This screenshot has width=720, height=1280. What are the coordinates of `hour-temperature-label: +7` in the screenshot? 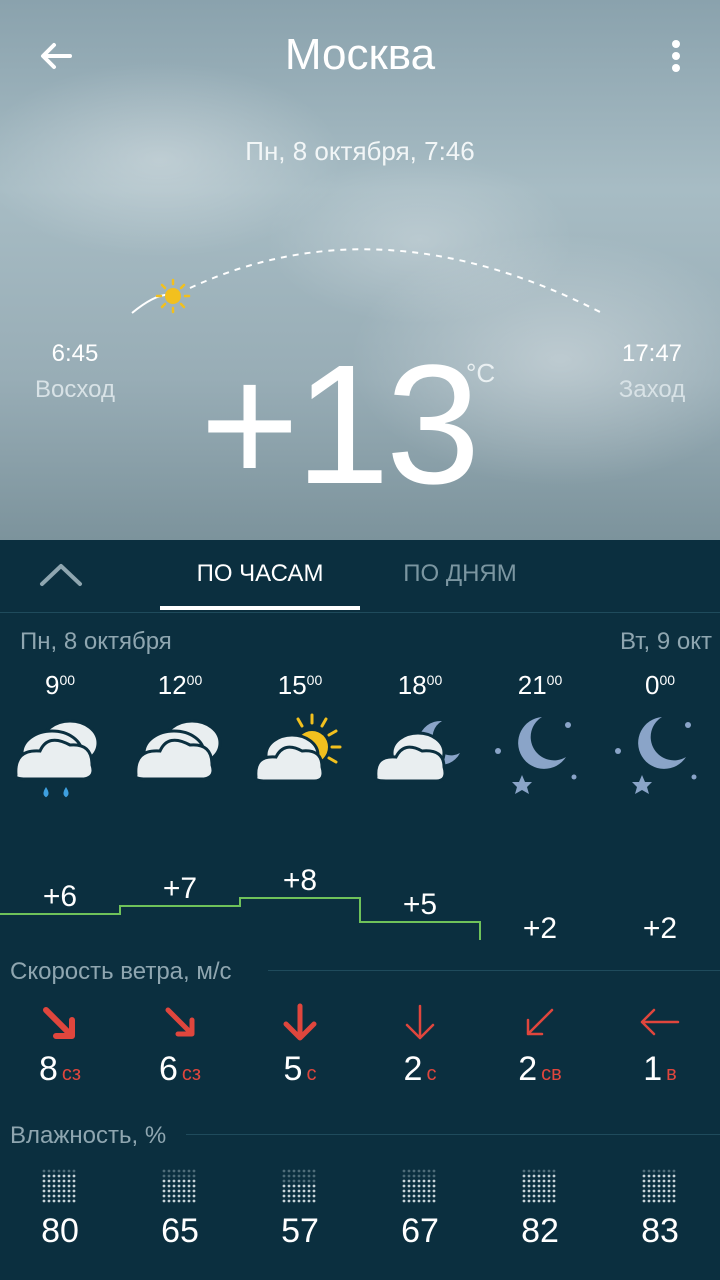 It's located at (180, 888).